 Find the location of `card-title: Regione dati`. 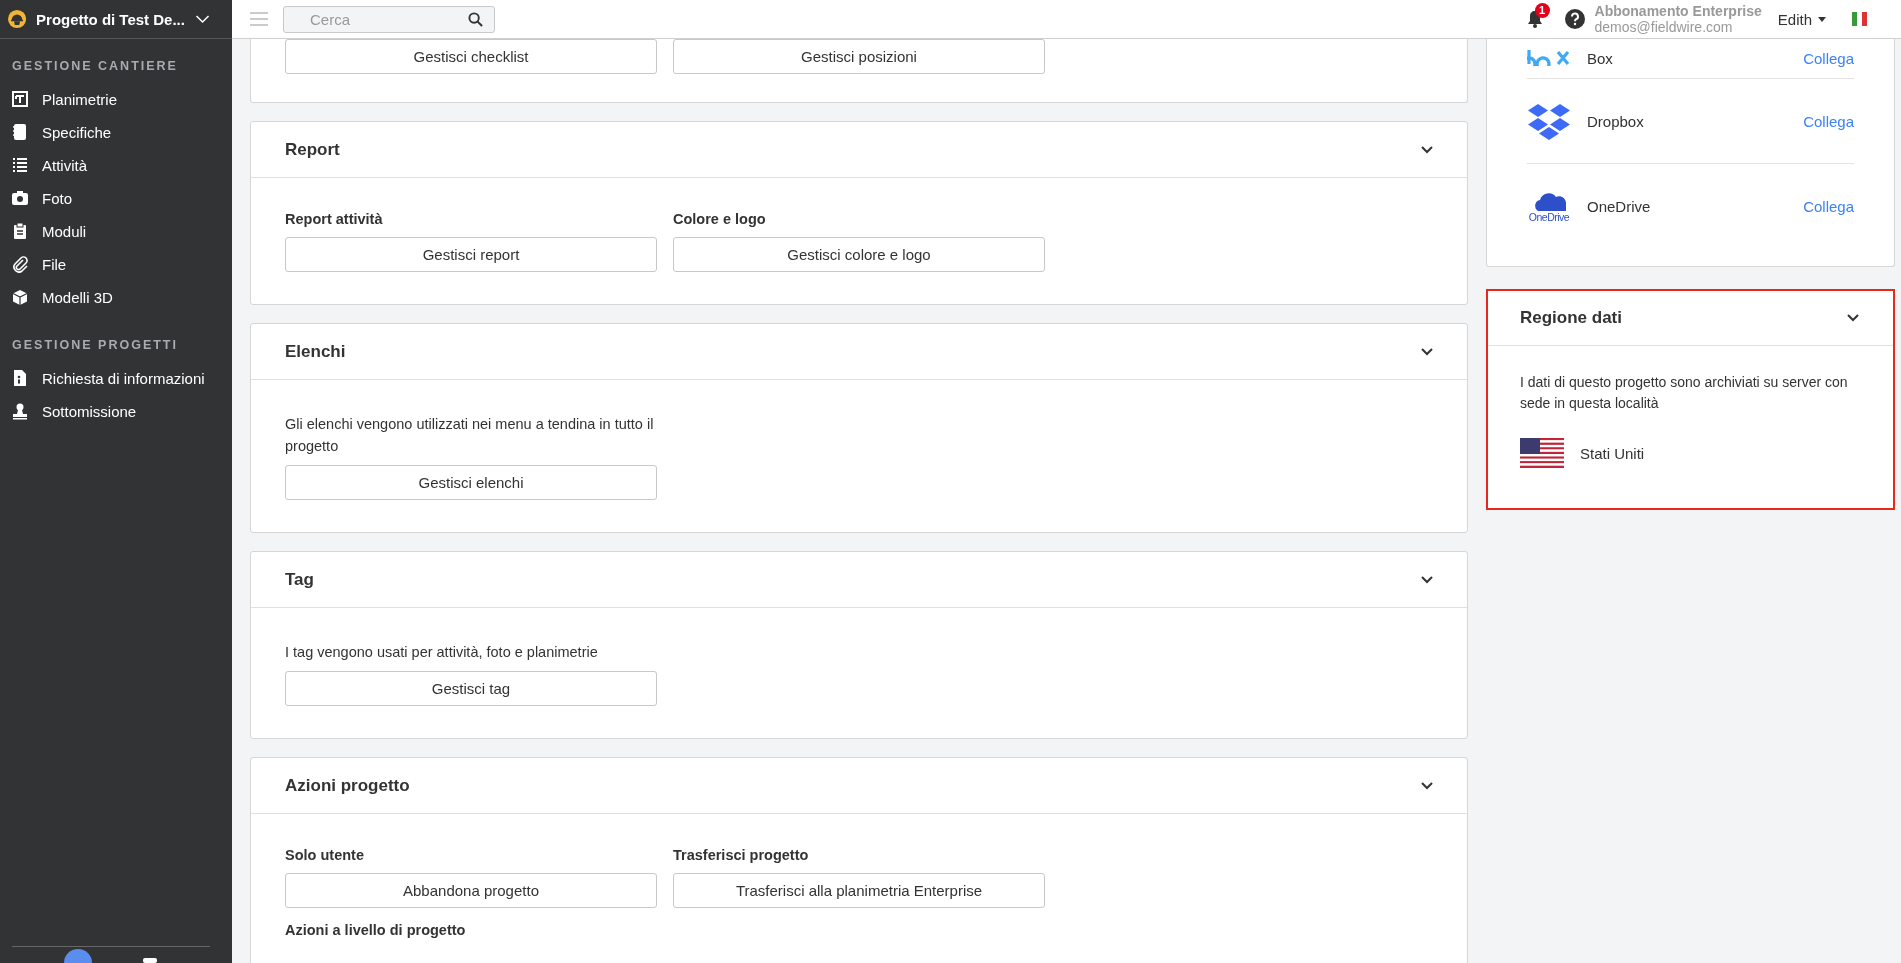

card-title: Regione dati is located at coordinates (1571, 318).